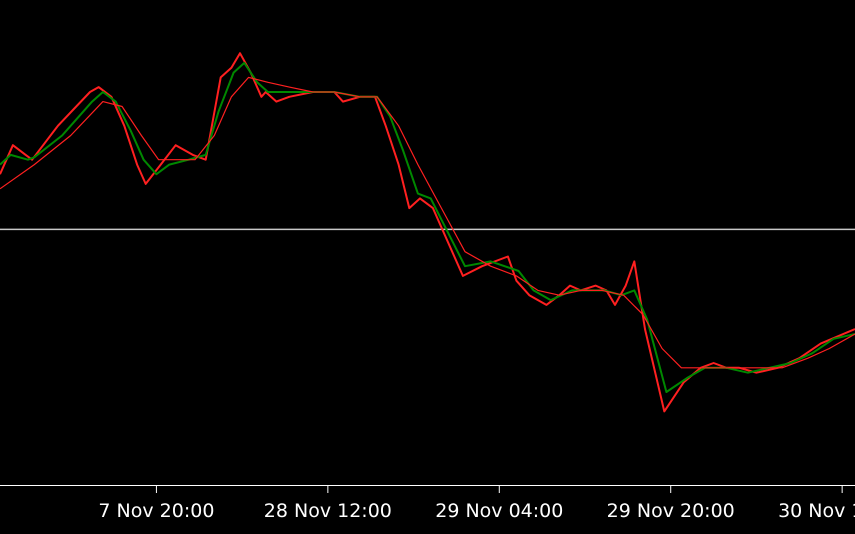 The height and width of the screenshot is (534, 855). I want to click on x-tick-label: 29 Nov 04:00, so click(499, 511).